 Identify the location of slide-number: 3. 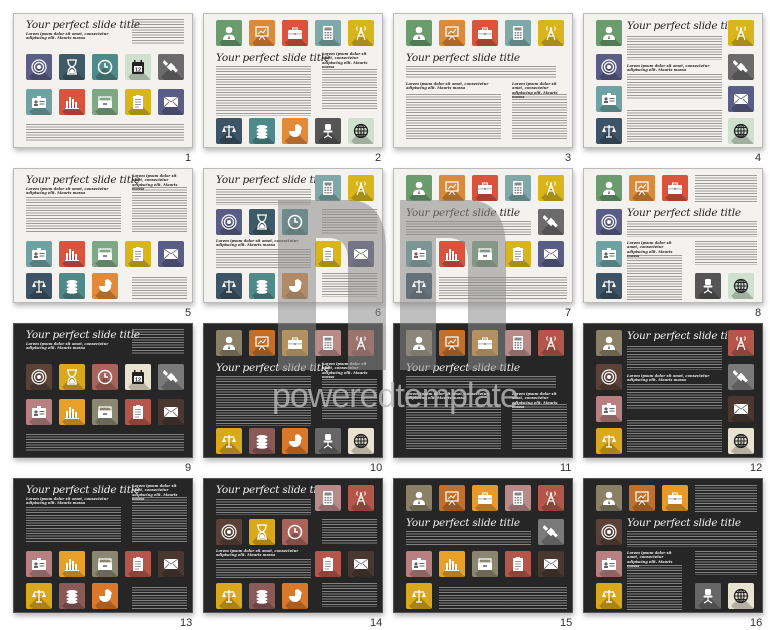
(568, 158).